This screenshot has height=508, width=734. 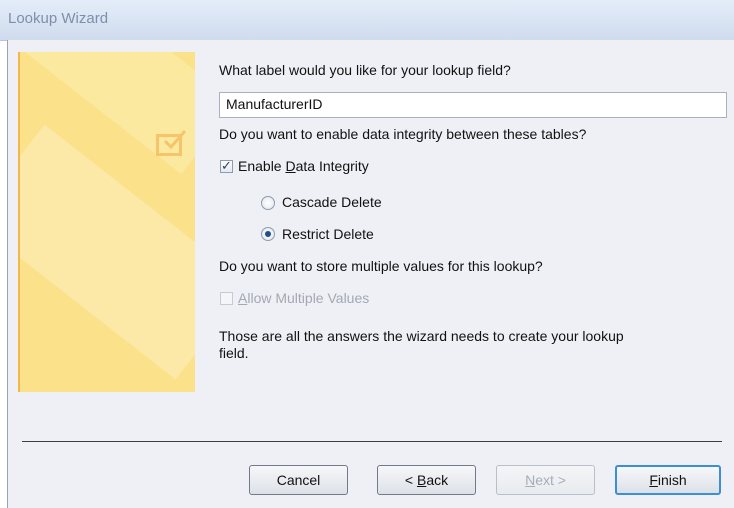 I want to click on restrict-delete-label: Restrict Delete, so click(x=328, y=234).